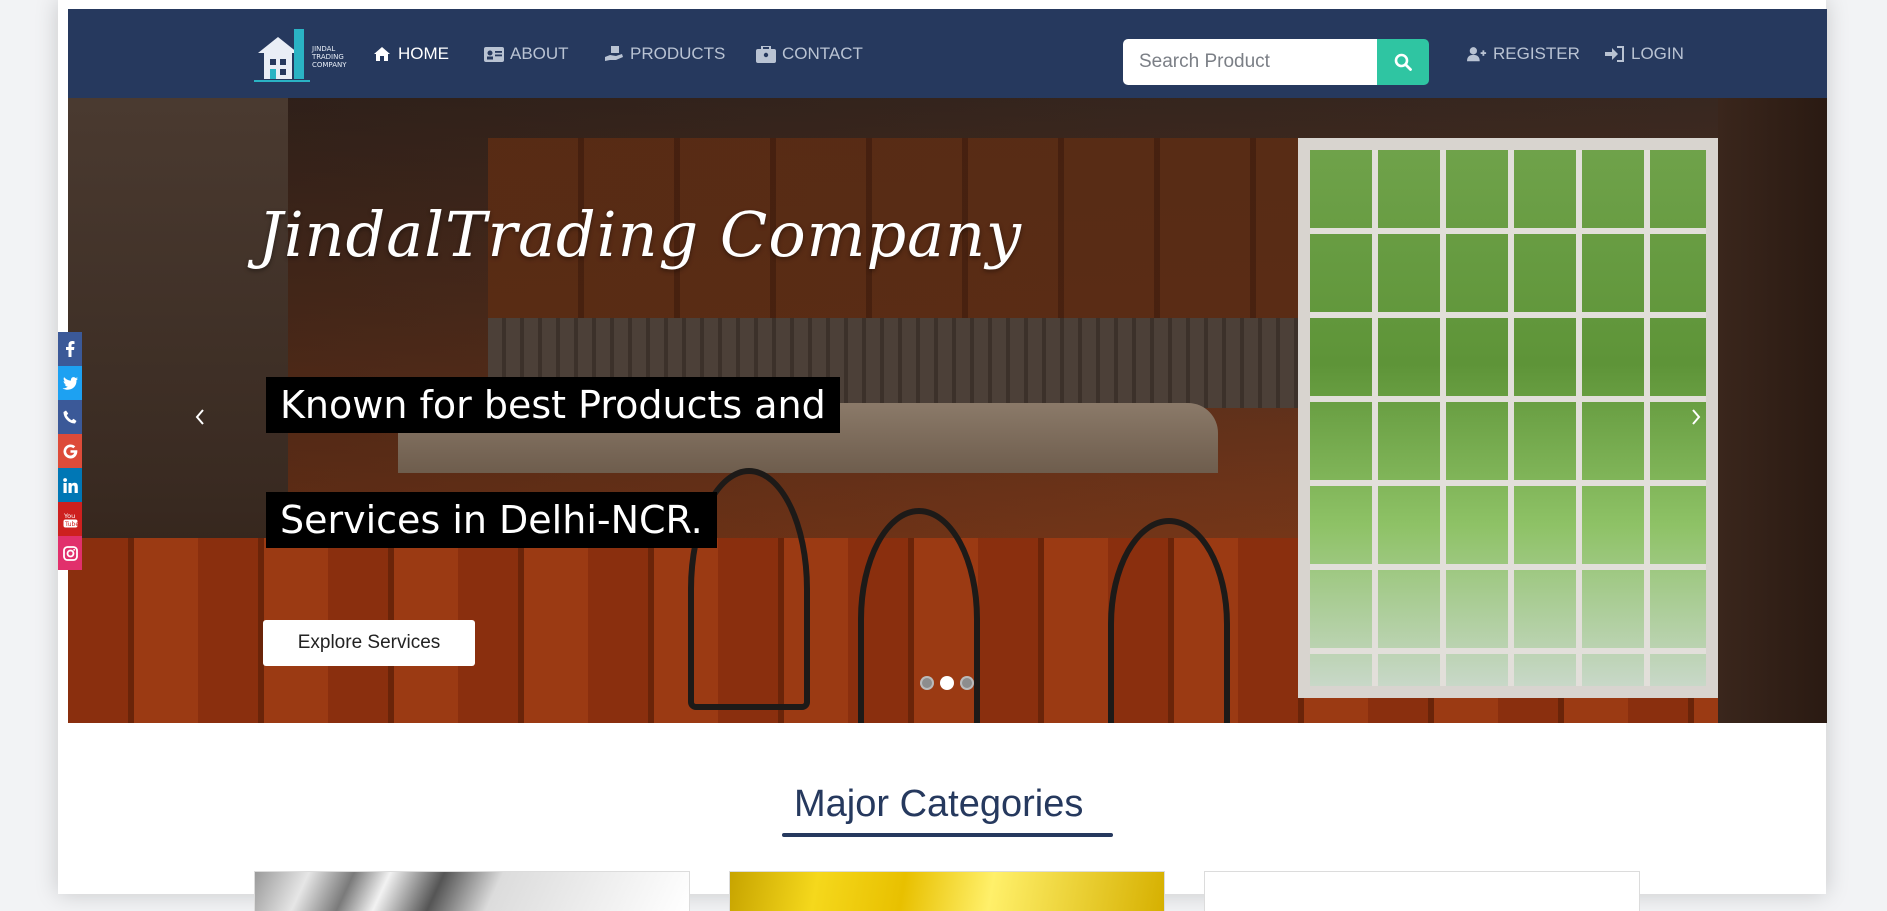 The height and width of the screenshot is (911, 1887). I want to click on hero-title: JindalTrading Company, so click(640, 234).